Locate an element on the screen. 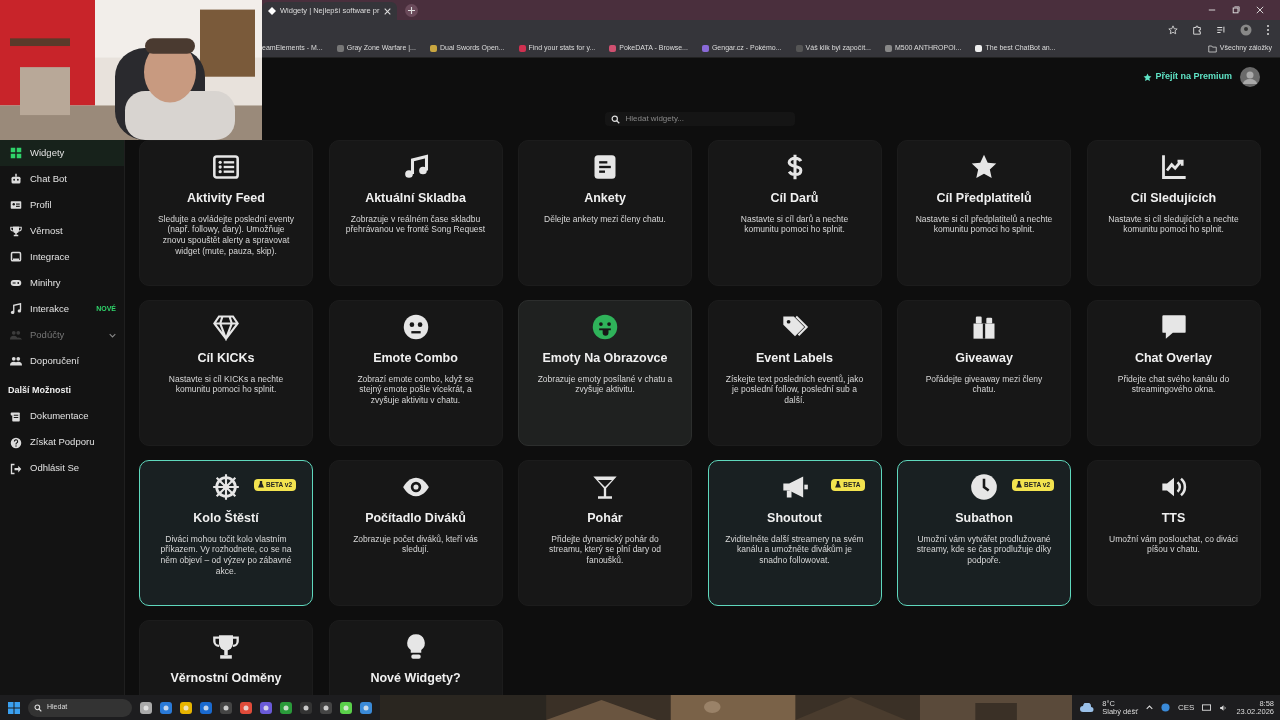  widget-card: Cíl Sledujících Nastavte si cíl sledujících a nechte komunitu pomoci ho splnit. is located at coordinates (1173, 213).